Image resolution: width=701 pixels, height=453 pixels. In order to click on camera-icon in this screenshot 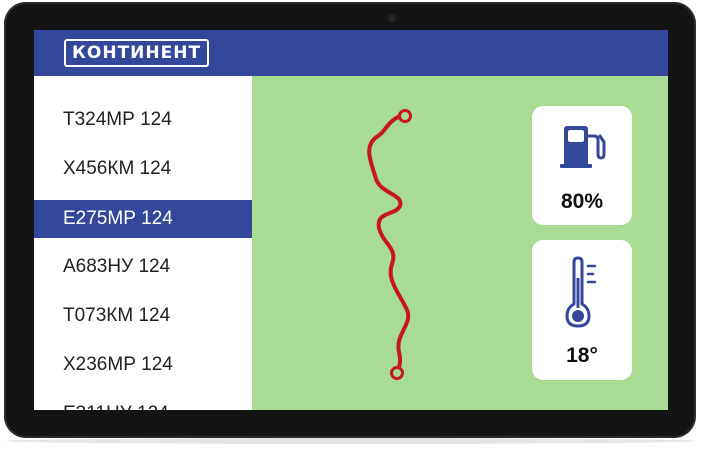, I will do `click(392, 18)`.